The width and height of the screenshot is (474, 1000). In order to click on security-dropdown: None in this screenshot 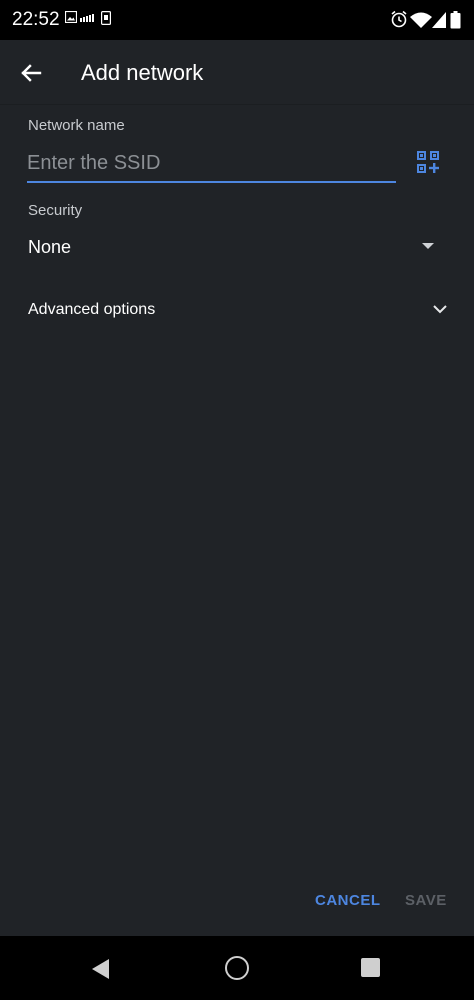, I will do `click(237, 248)`.